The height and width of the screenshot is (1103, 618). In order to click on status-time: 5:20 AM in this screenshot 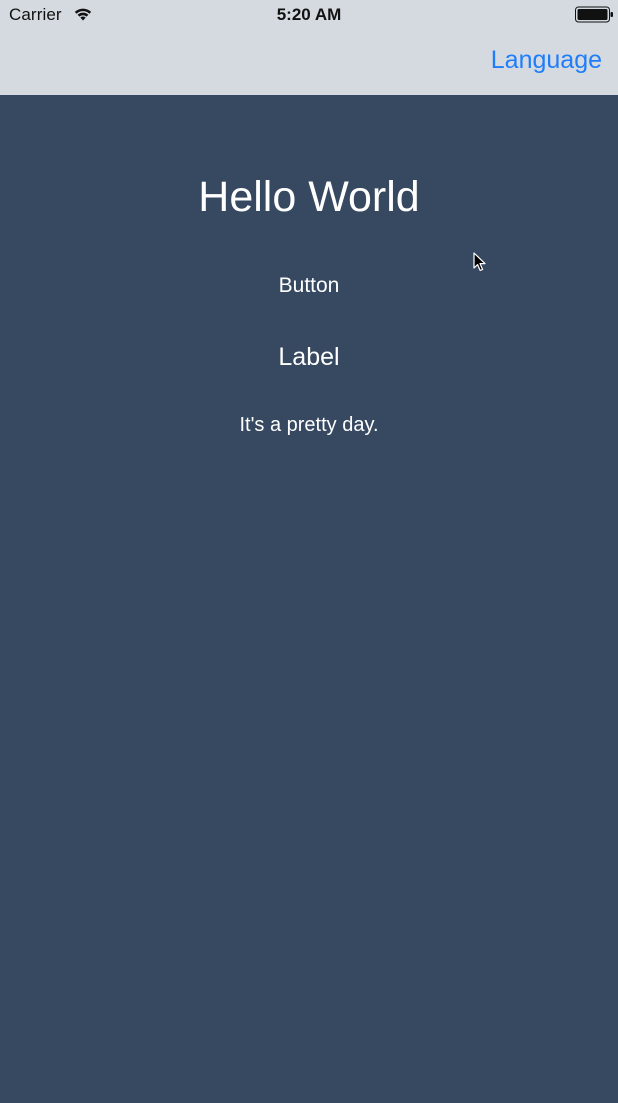, I will do `click(309, 14)`.